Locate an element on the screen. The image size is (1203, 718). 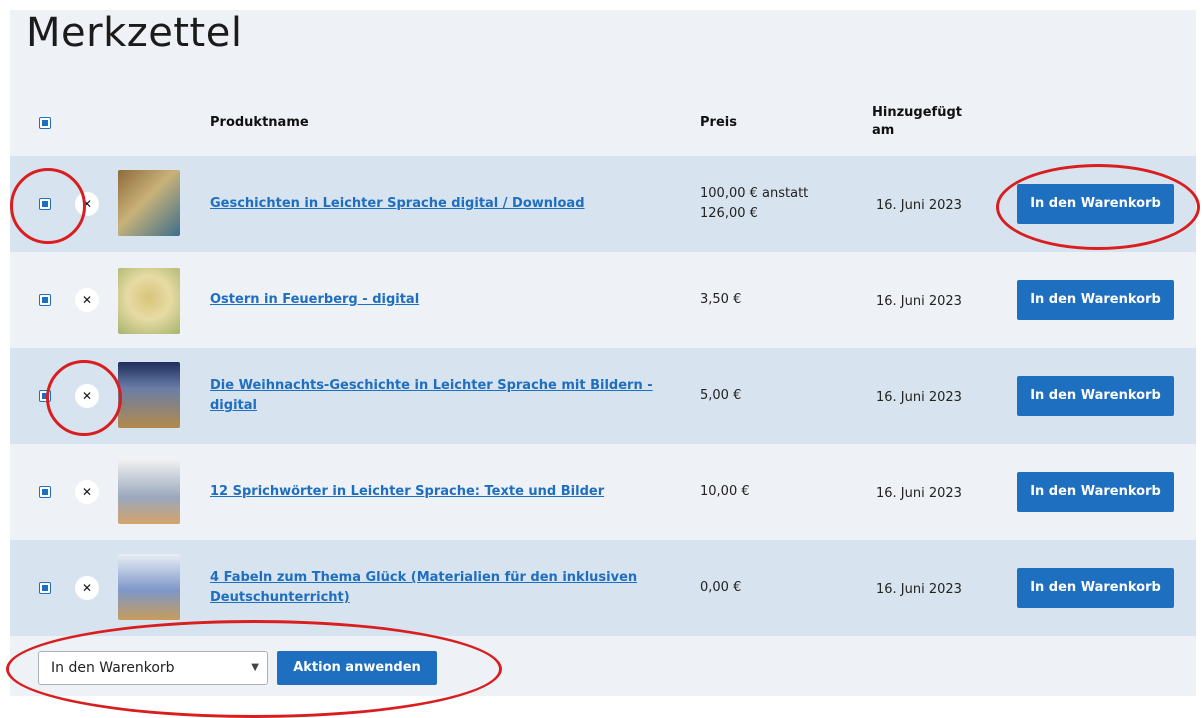
header-price: Preis is located at coordinates (718, 122).